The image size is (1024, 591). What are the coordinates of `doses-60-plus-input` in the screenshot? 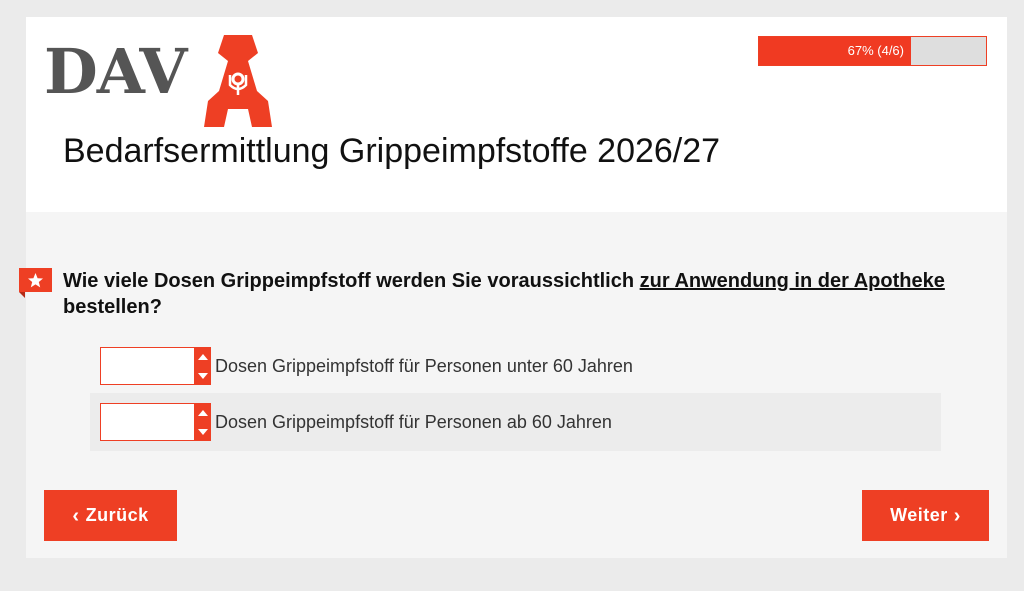 It's located at (147, 422).